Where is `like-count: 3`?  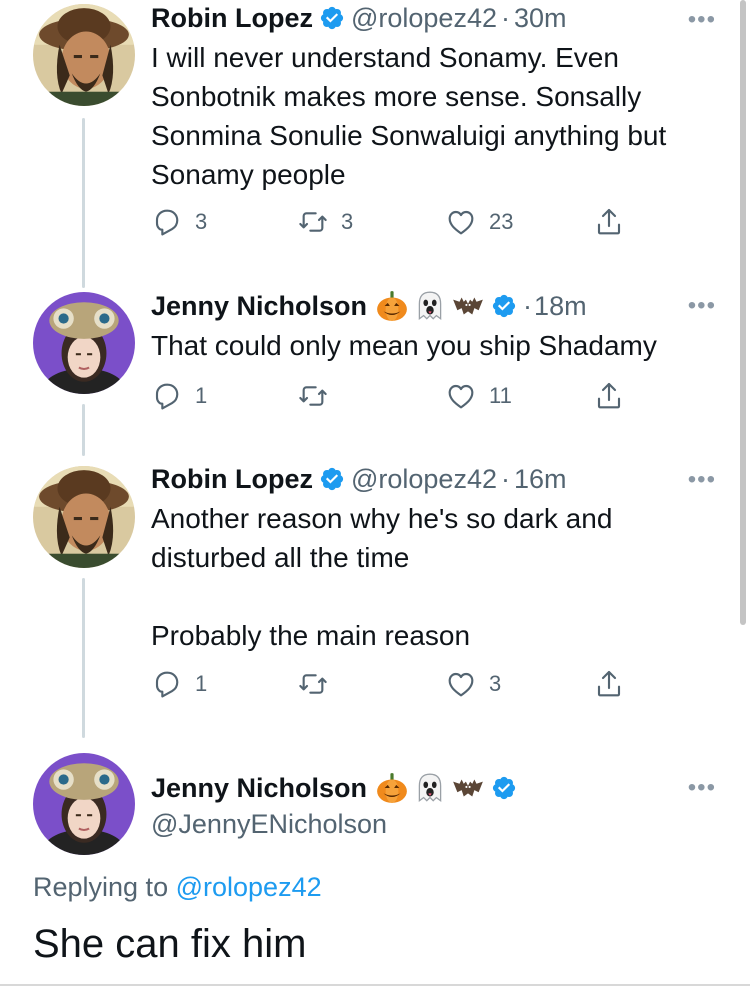
like-count: 3 is located at coordinates (495, 683).